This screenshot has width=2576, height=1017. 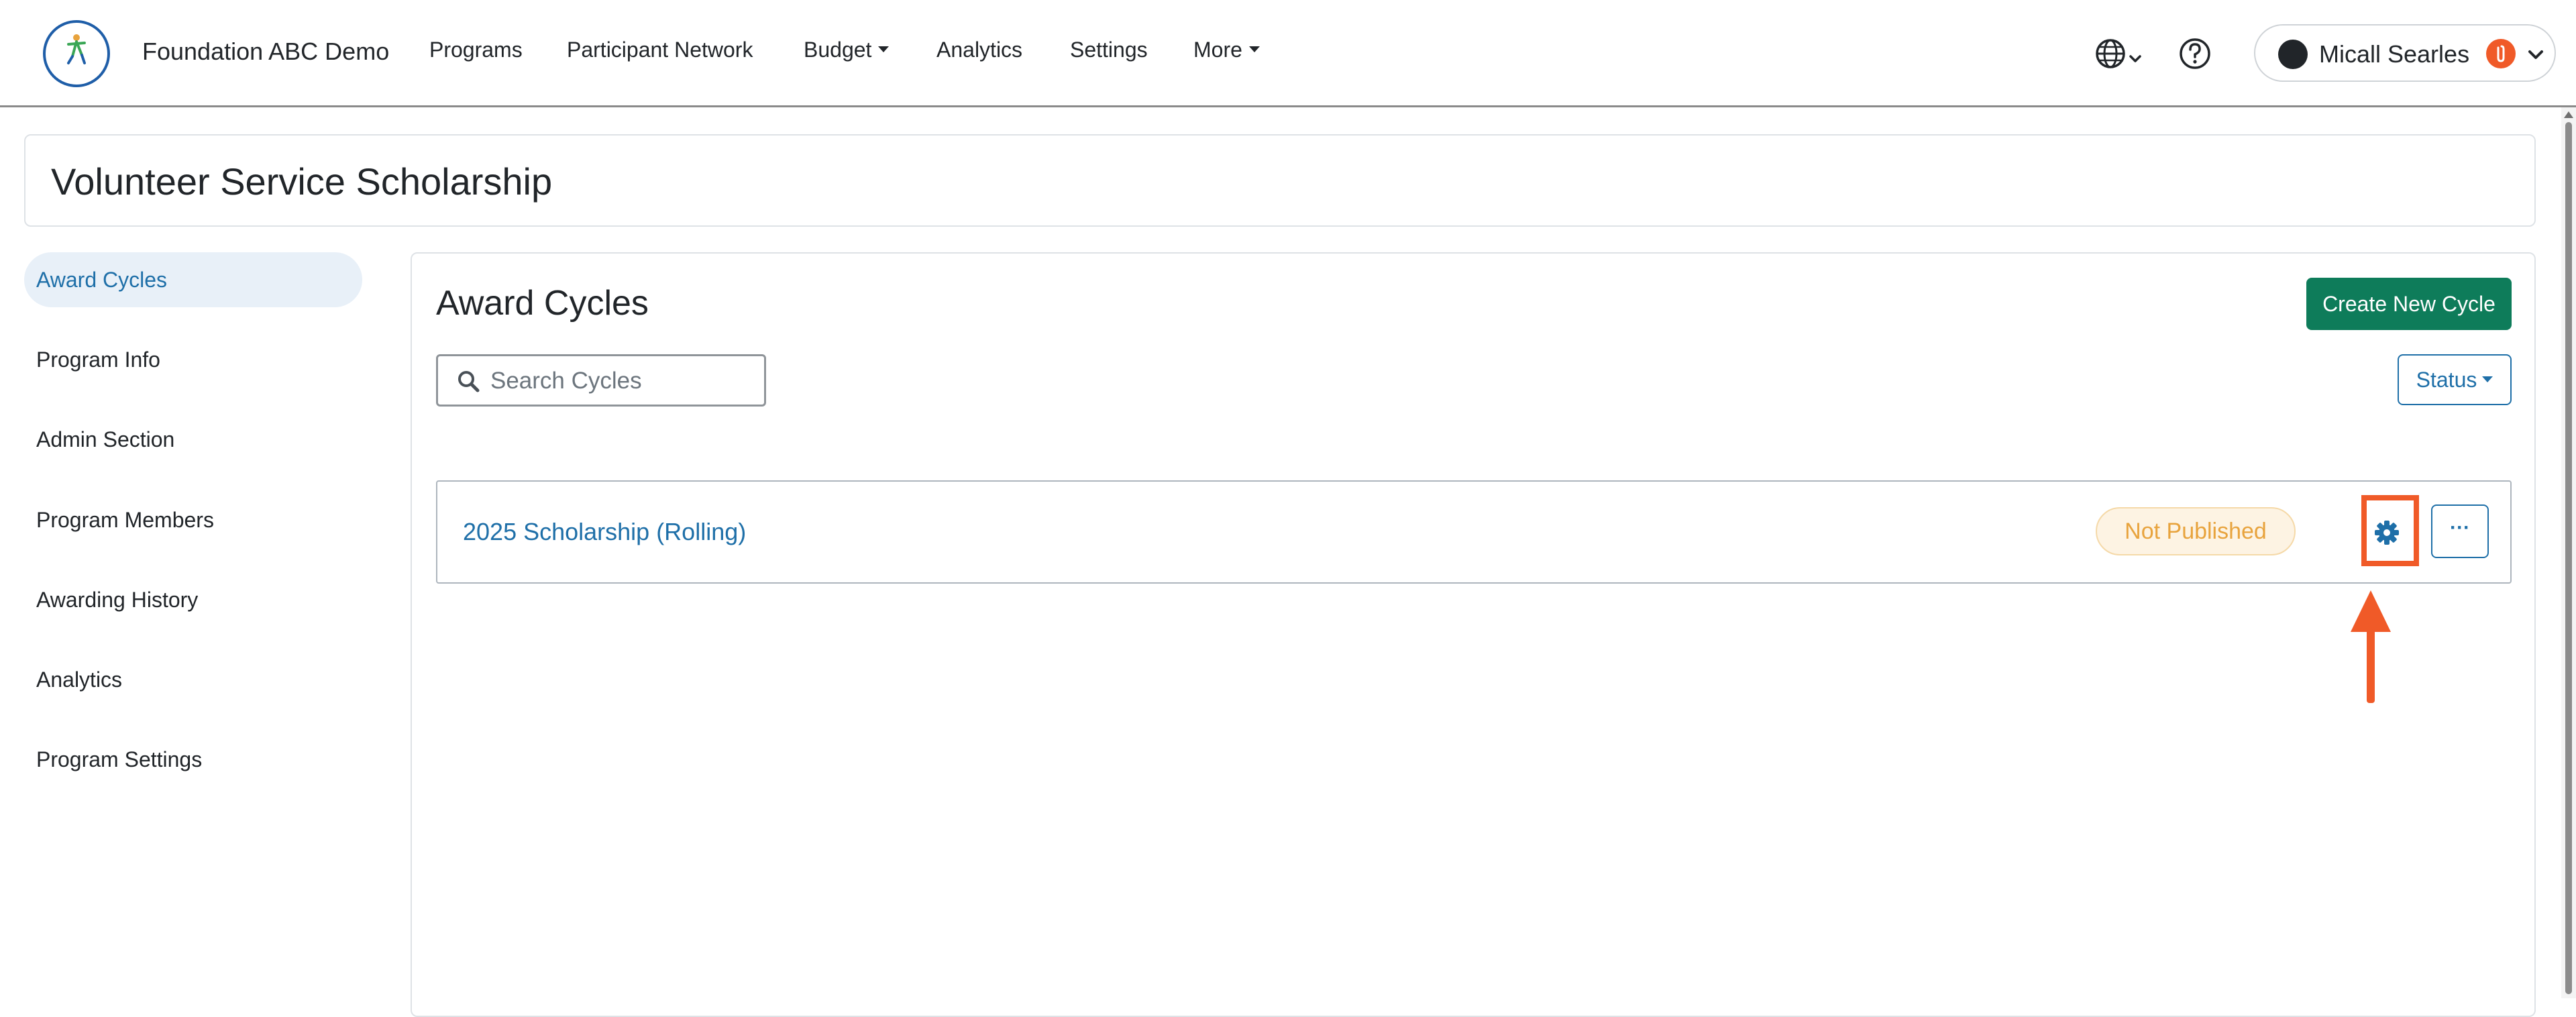 I want to click on cycle-name-link: 2025 Scholarship (Rolling), so click(x=604, y=532).